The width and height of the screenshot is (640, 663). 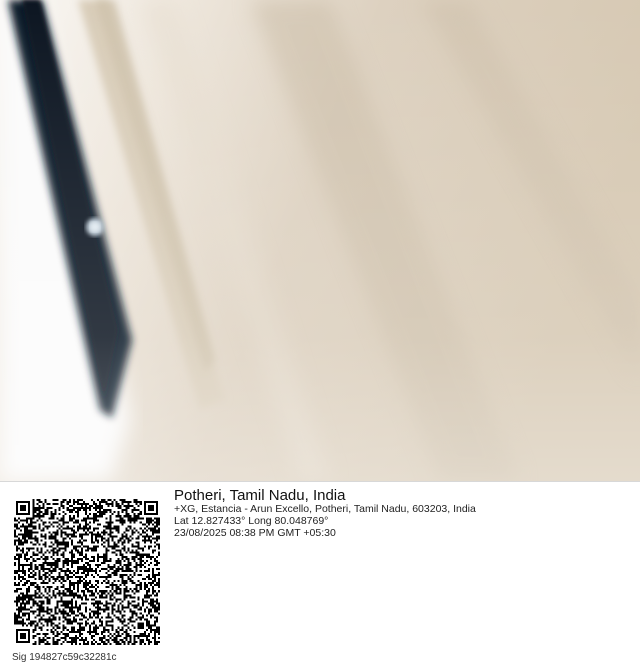 What do you see at coordinates (87, 572) in the screenshot?
I see `qr-code` at bounding box center [87, 572].